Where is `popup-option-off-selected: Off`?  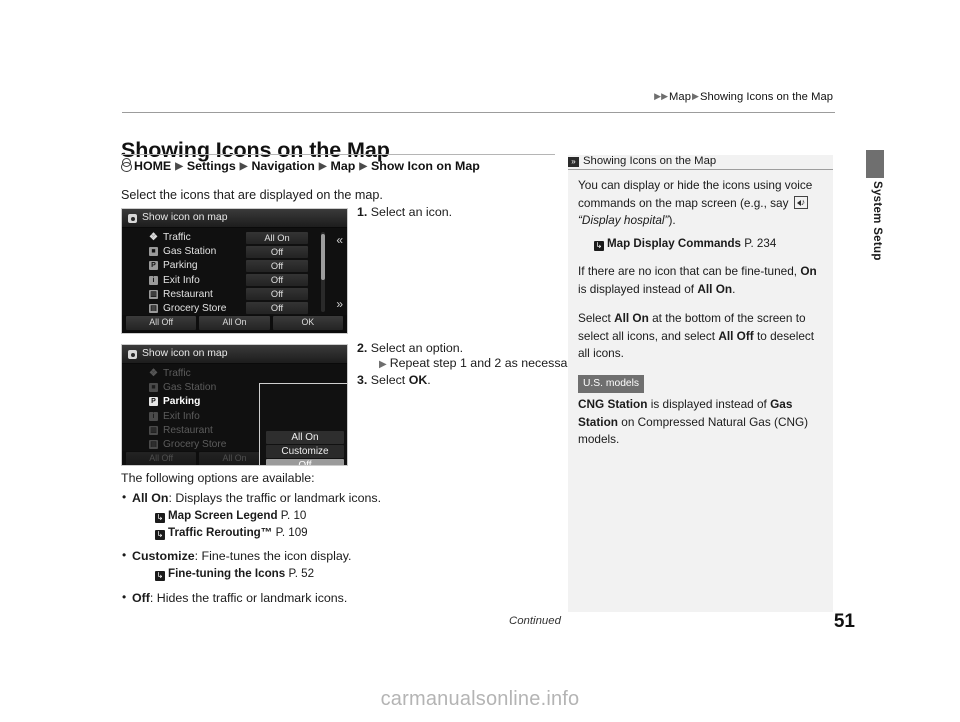 popup-option-off-selected: Off is located at coordinates (305, 462).